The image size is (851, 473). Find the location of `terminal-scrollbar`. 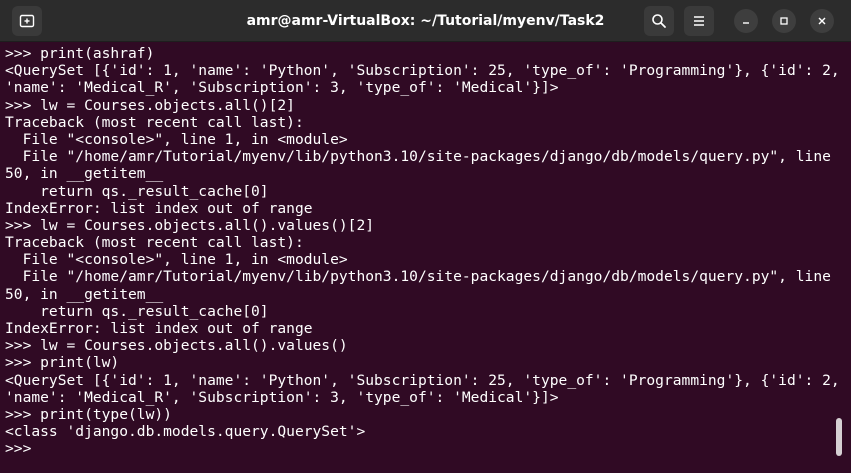

terminal-scrollbar is located at coordinates (839, 437).